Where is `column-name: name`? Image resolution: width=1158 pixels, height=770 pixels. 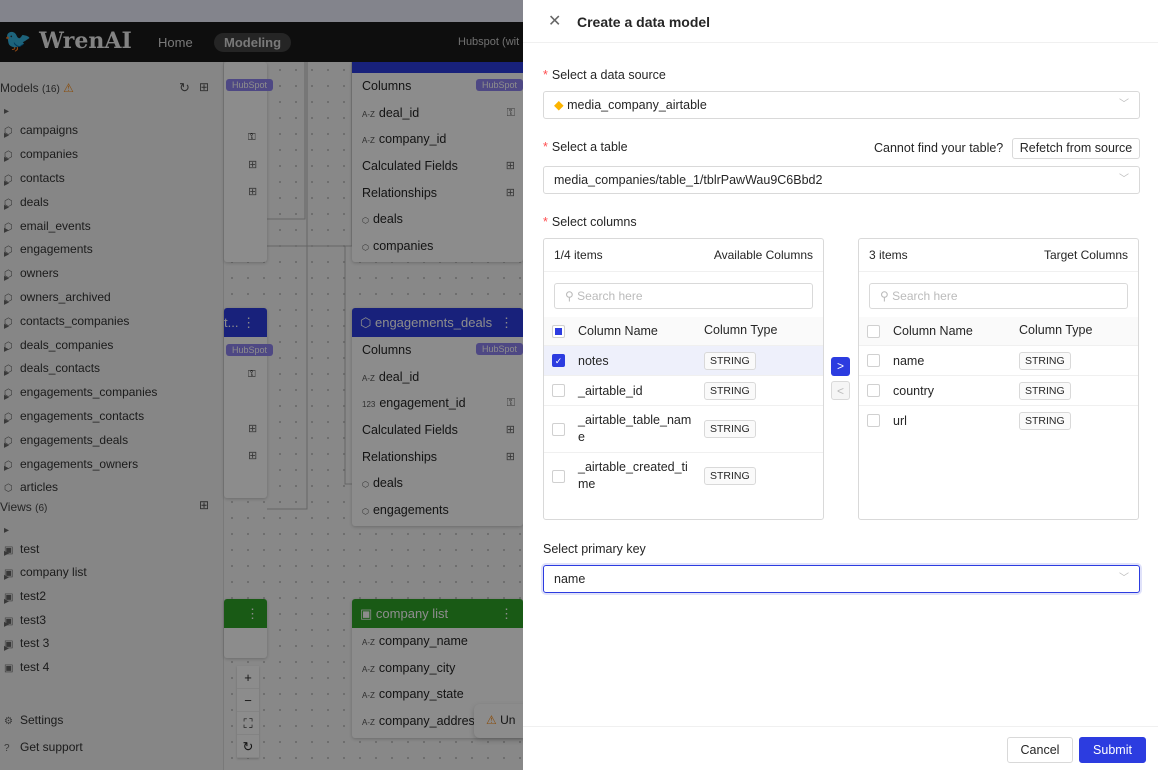
column-name: name is located at coordinates (909, 361).